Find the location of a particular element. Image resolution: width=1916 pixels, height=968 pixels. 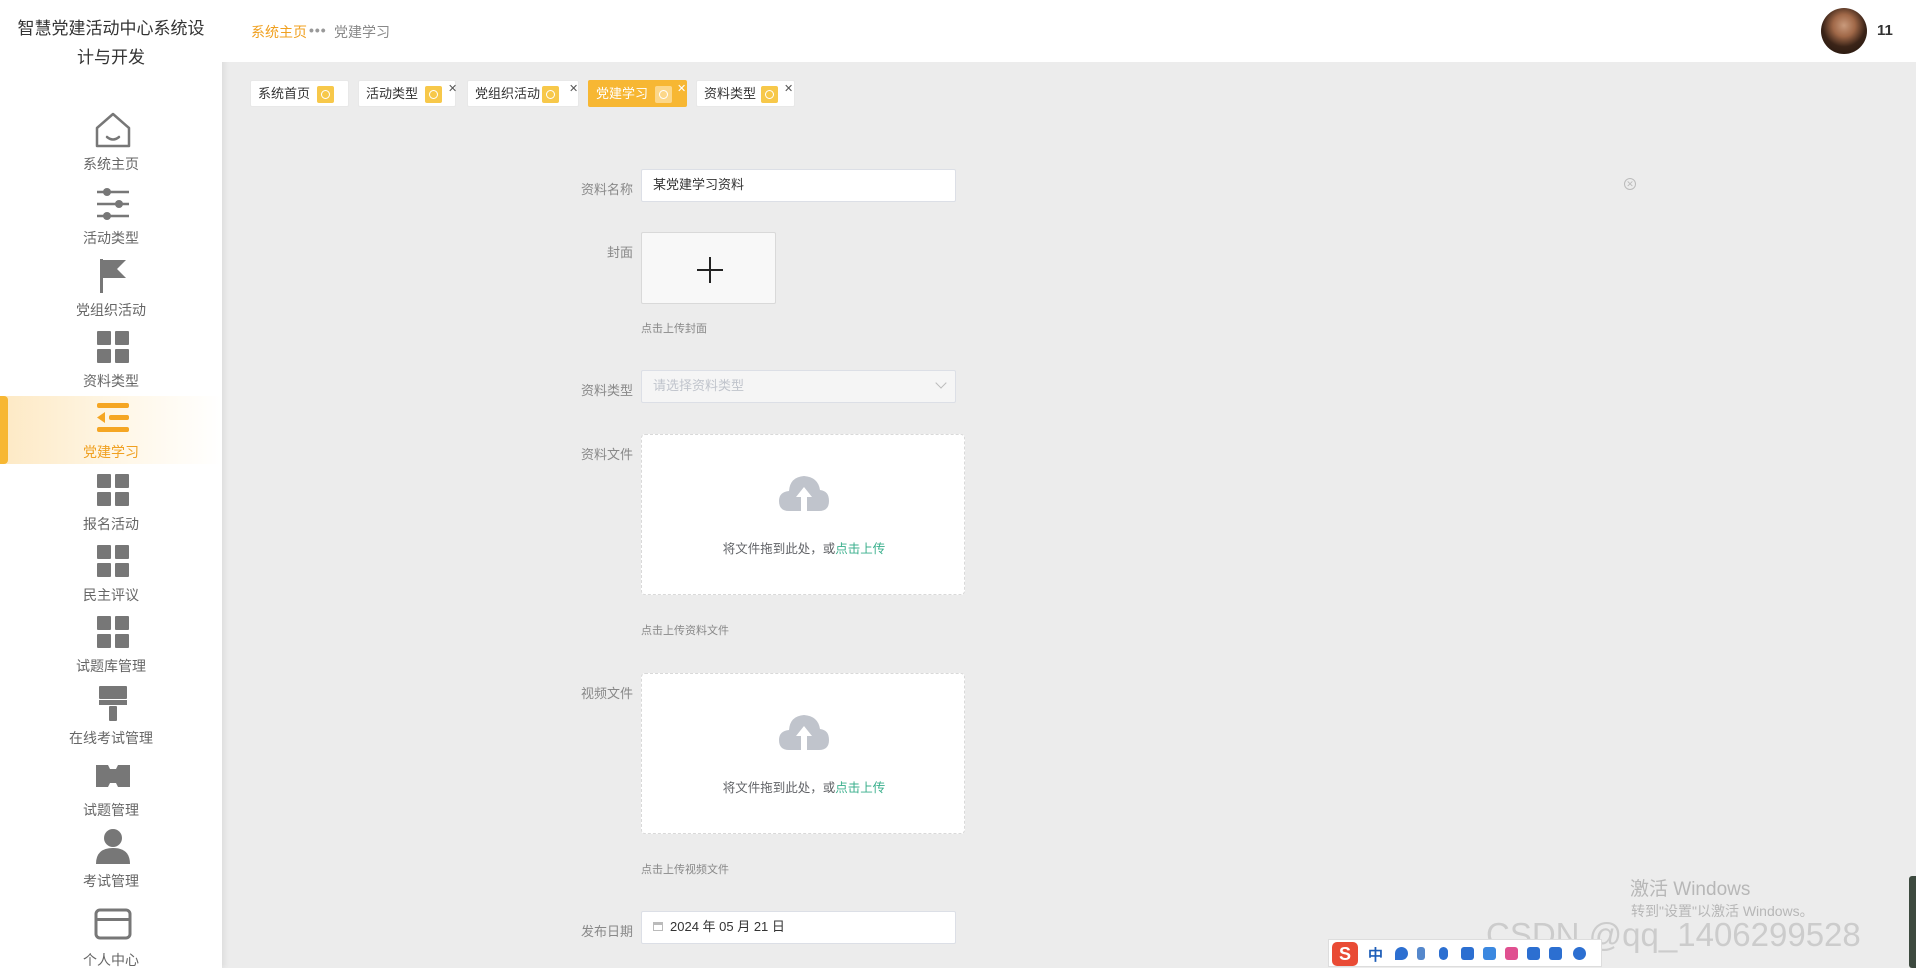

keyboard-icon is located at coordinates (1467, 953).